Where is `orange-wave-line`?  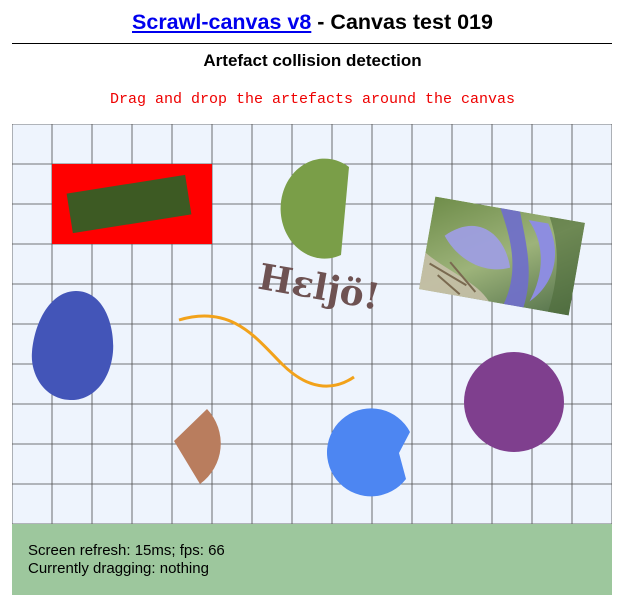
orange-wave-line is located at coordinates (266, 351).